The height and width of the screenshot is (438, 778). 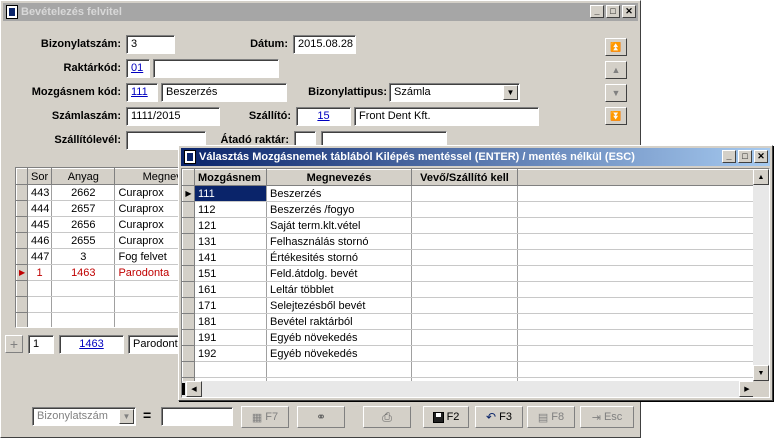 I want to click on f7-label: F7, so click(x=272, y=417).